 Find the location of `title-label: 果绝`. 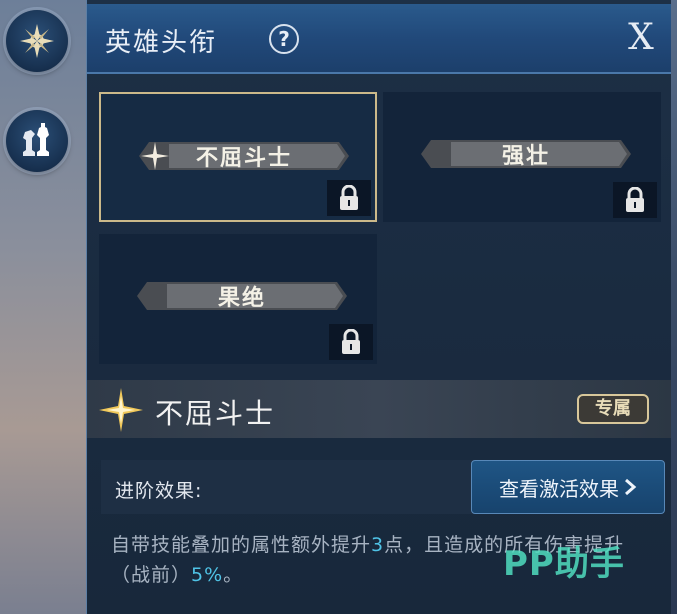

title-label: 果绝 is located at coordinates (241, 298).